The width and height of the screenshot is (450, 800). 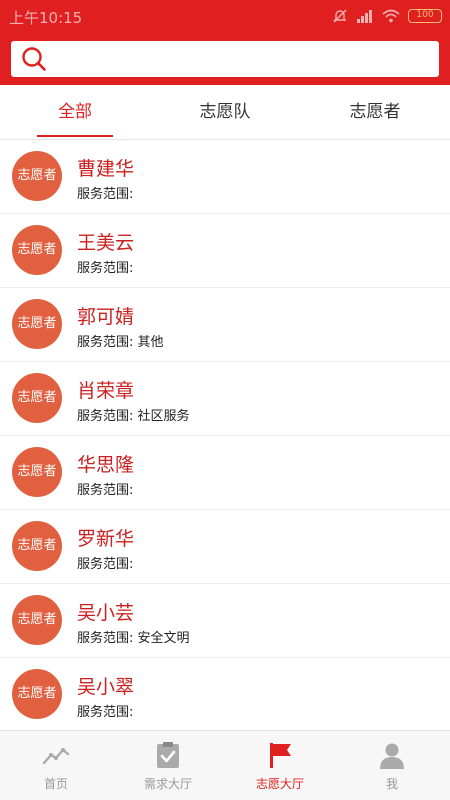 What do you see at coordinates (75, 112) in the screenshot?
I see `tab-all: 全部` at bounding box center [75, 112].